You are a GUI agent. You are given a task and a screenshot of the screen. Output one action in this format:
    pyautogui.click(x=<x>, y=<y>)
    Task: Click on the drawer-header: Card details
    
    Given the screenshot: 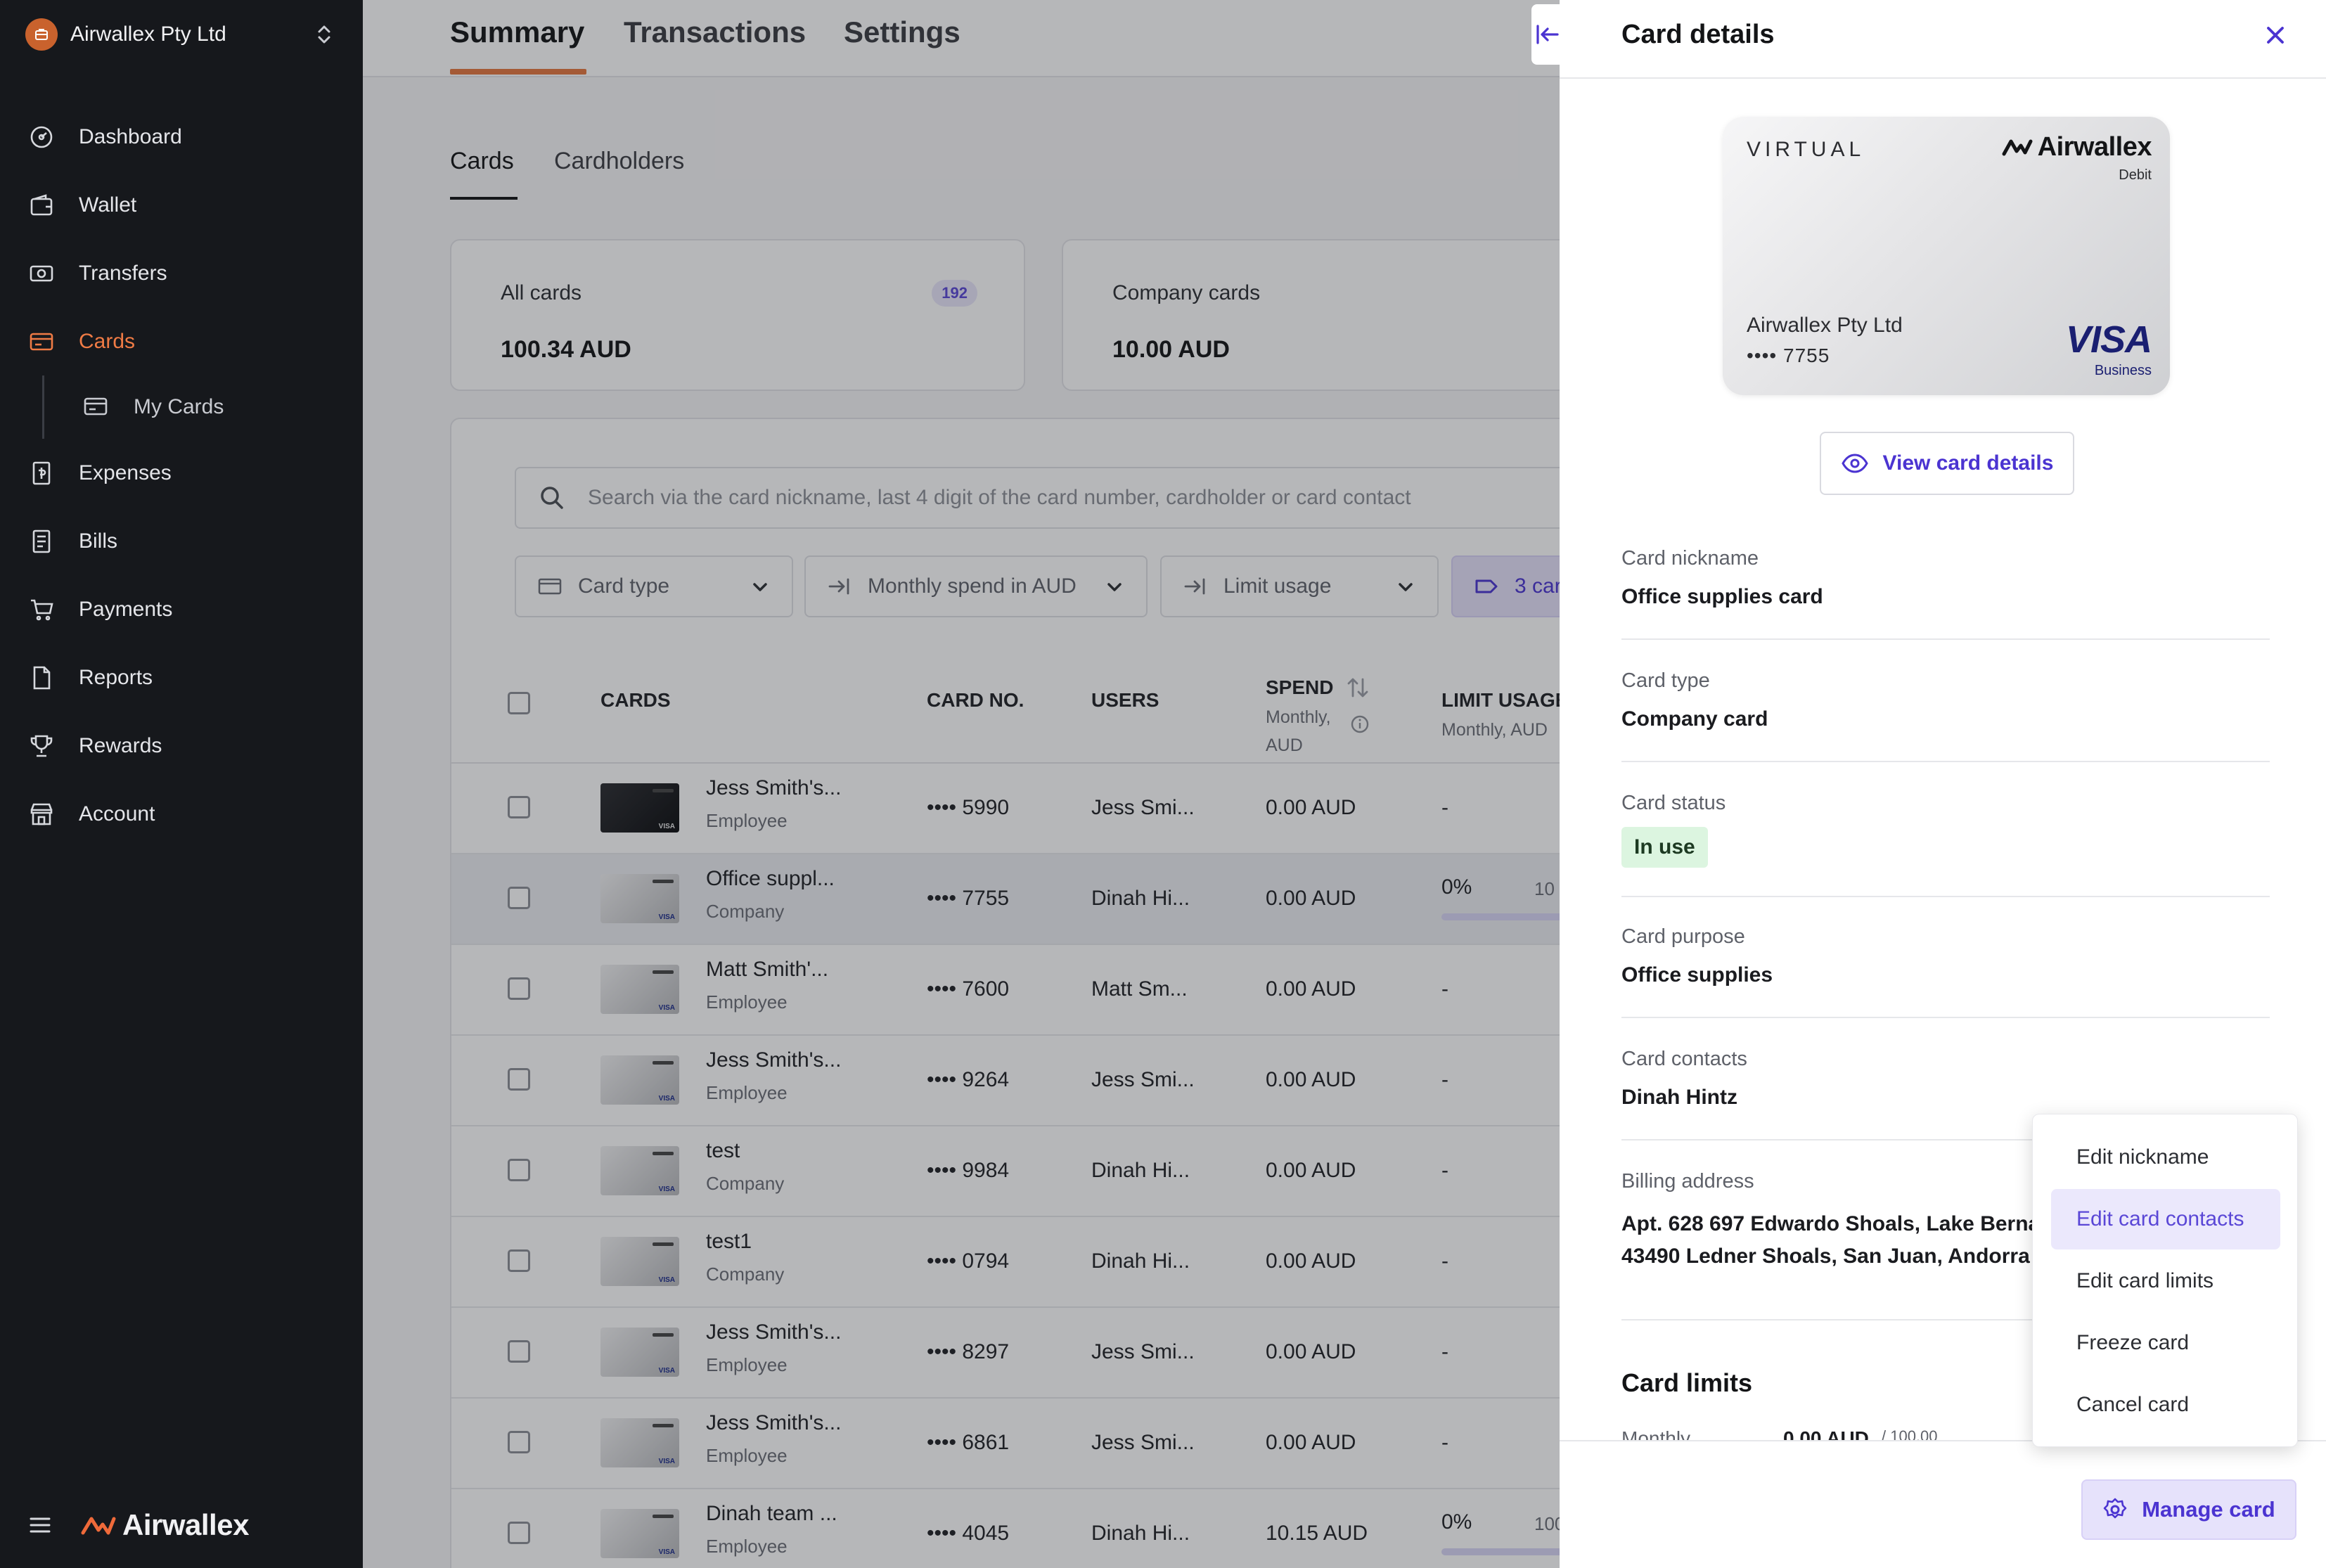 What is the action you would take?
    pyautogui.click(x=1943, y=39)
    